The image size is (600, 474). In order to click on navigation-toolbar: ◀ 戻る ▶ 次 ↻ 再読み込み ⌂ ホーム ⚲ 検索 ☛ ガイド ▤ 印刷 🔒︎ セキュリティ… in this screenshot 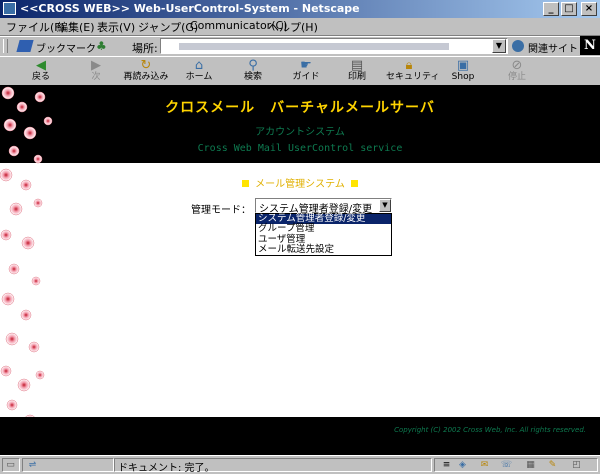, I will do `click(300, 71)`.